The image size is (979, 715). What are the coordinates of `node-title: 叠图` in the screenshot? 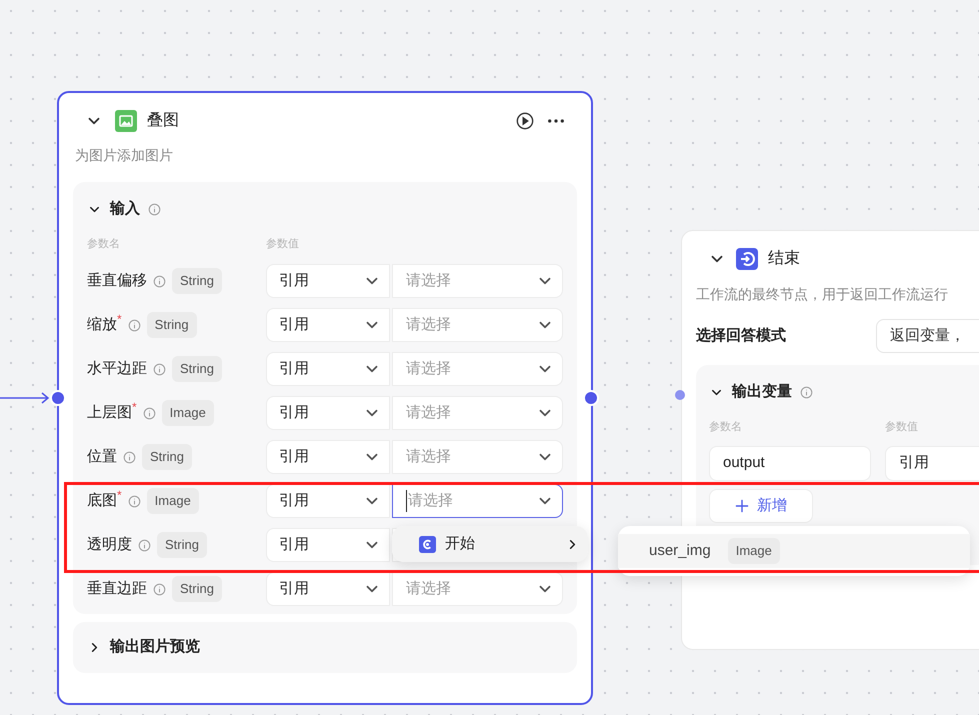 It's located at (163, 121).